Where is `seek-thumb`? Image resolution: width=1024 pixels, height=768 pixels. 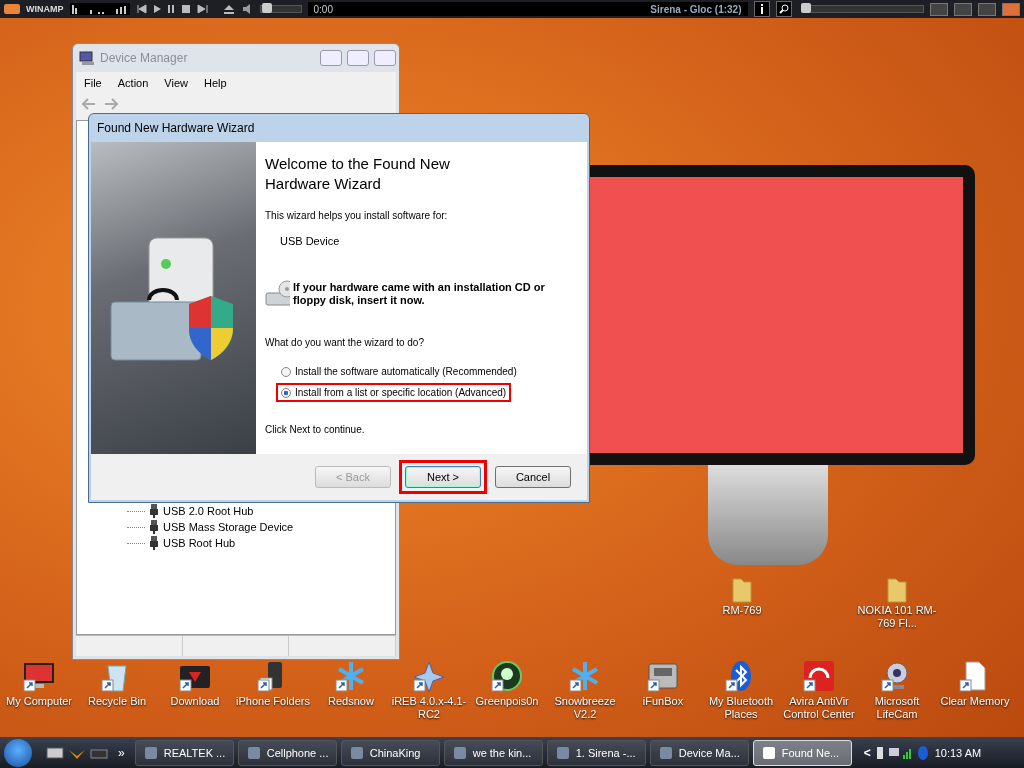 seek-thumb is located at coordinates (805, 8).